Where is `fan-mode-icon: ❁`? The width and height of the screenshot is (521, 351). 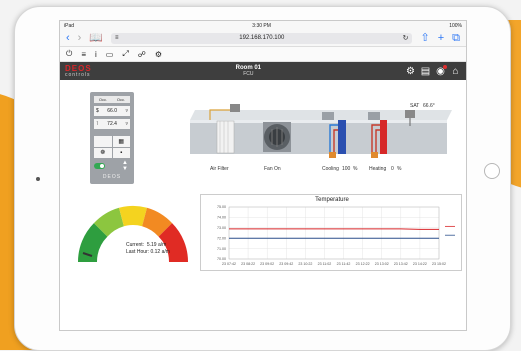 fan-mode-icon: ❁ is located at coordinates (103, 152).